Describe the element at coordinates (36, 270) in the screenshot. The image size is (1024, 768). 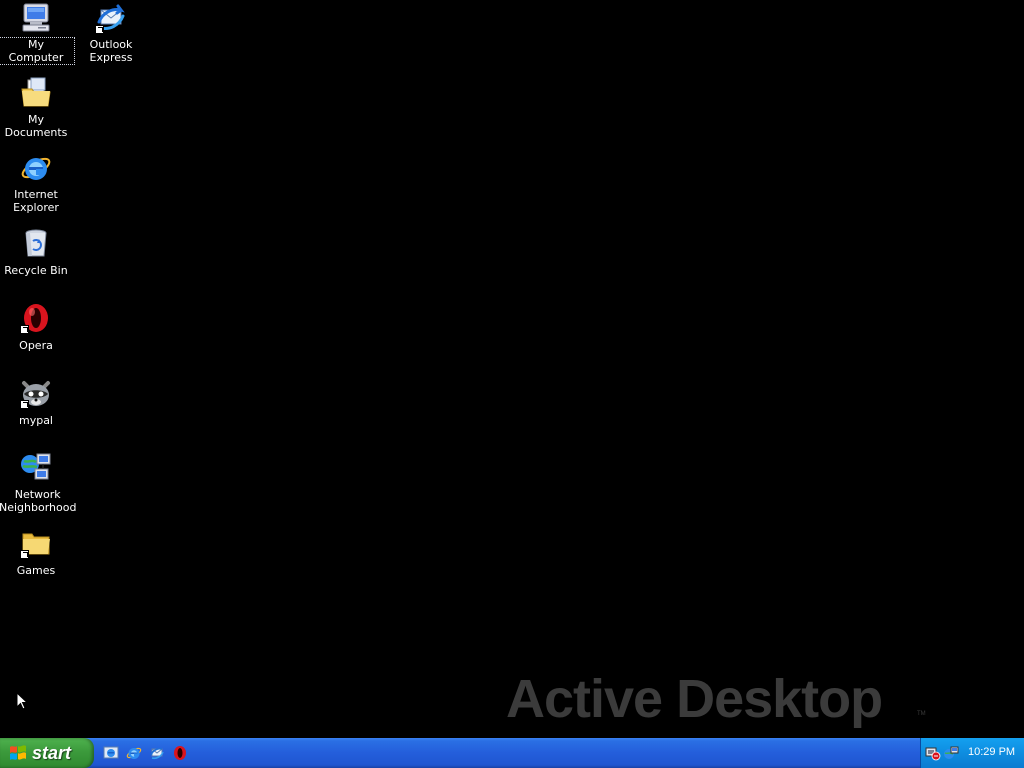
I see `desktop-icon-label: Recycle Bin` at that location.